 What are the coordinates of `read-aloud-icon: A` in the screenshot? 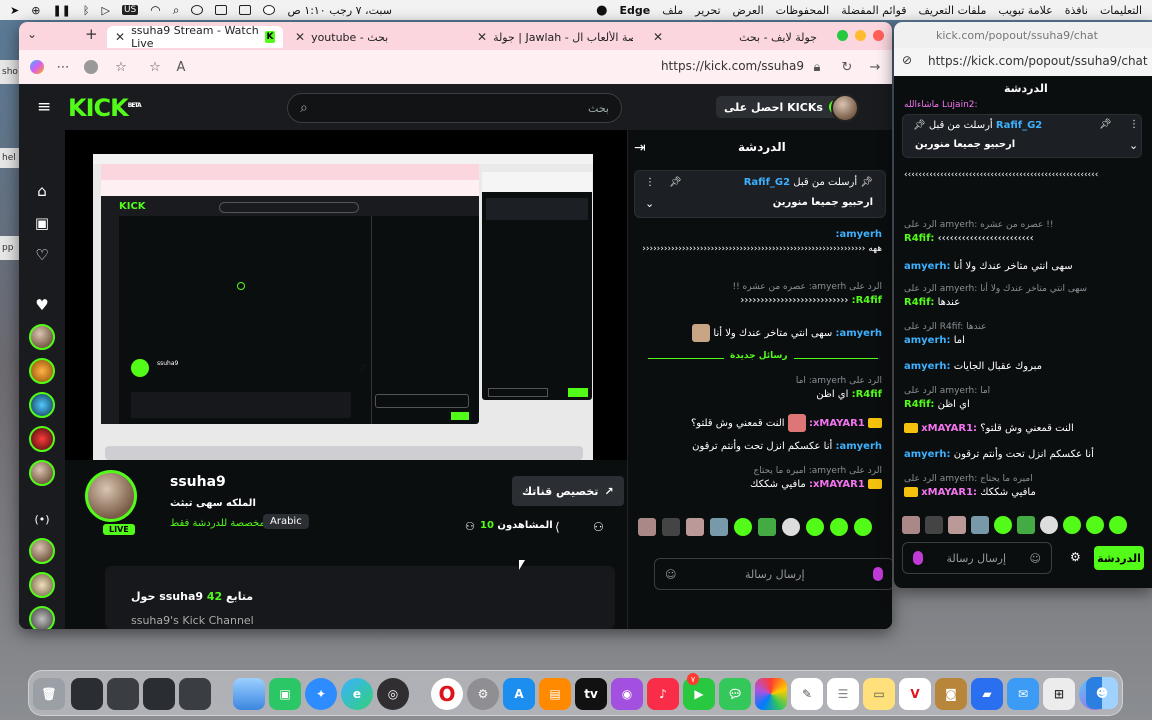 It's located at (181, 67).